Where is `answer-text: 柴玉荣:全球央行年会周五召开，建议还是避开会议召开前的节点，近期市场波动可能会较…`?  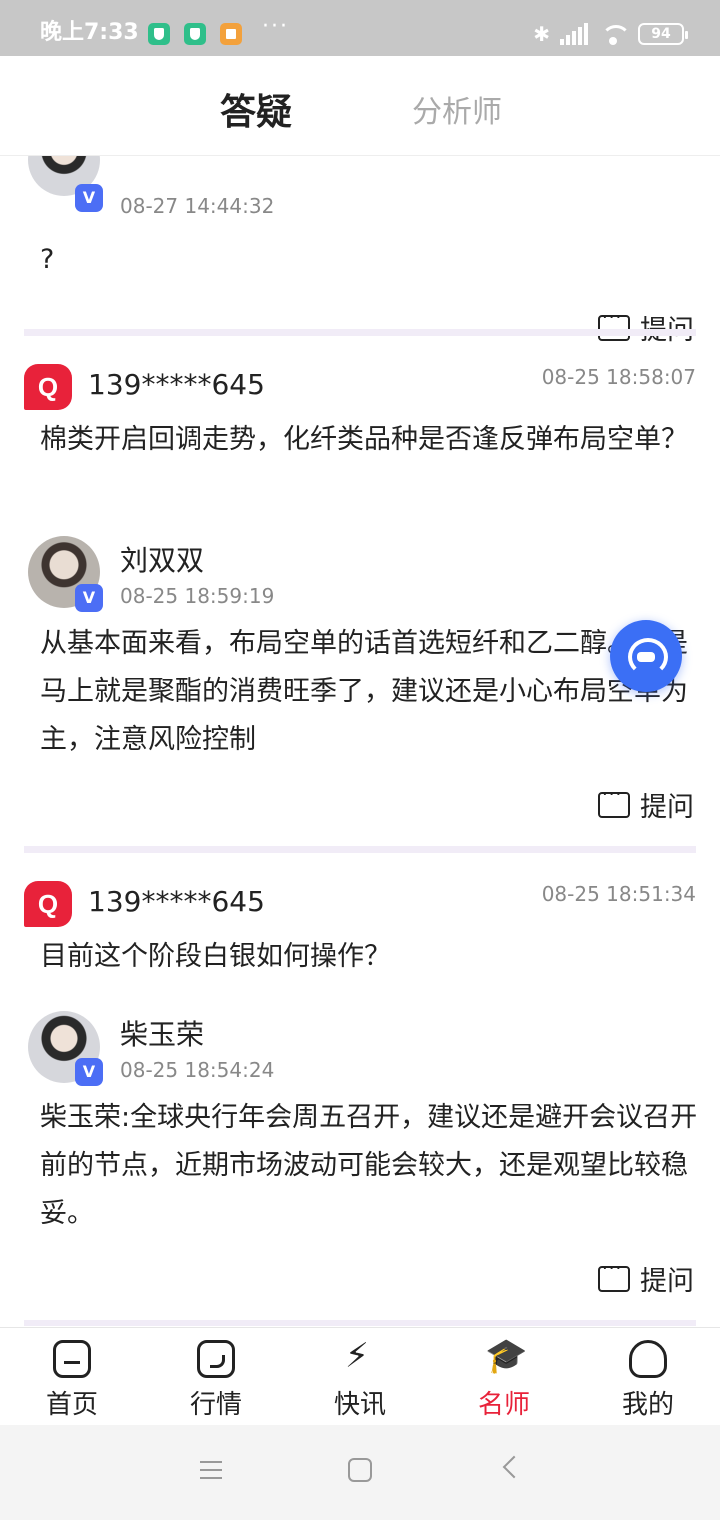 answer-text: 柴玉荣:全球央行年会周五召开，建议还是避开会议召开前的节点，近期市场波动可能会较… is located at coordinates (369, 1165).